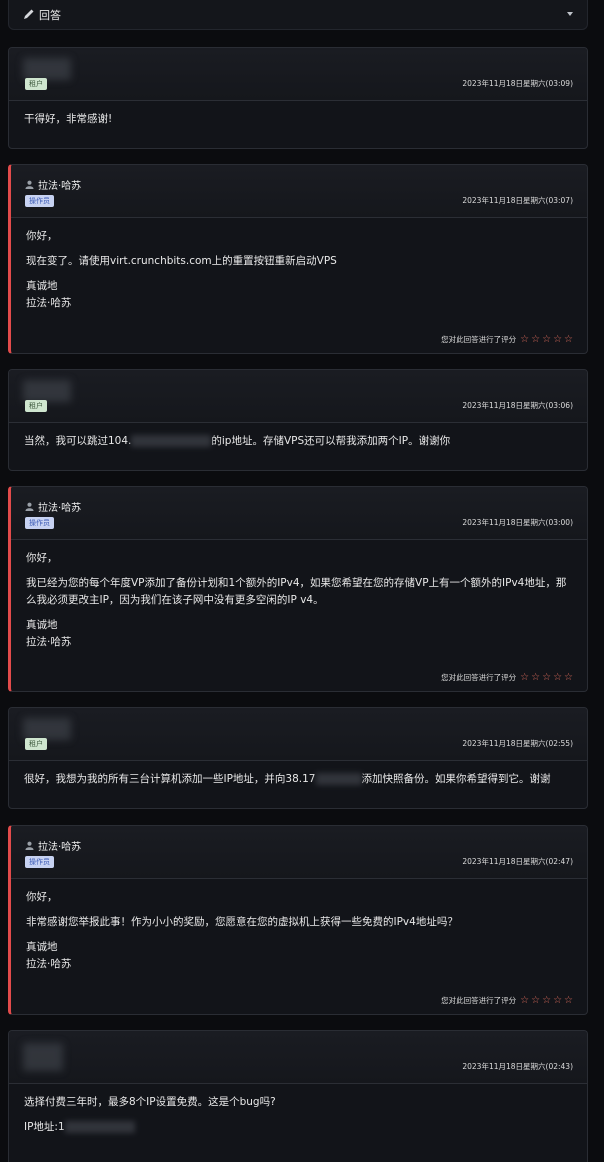  Describe the element at coordinates (570, 14) in the screenshot. I see `chevron-down-icon` at that location.